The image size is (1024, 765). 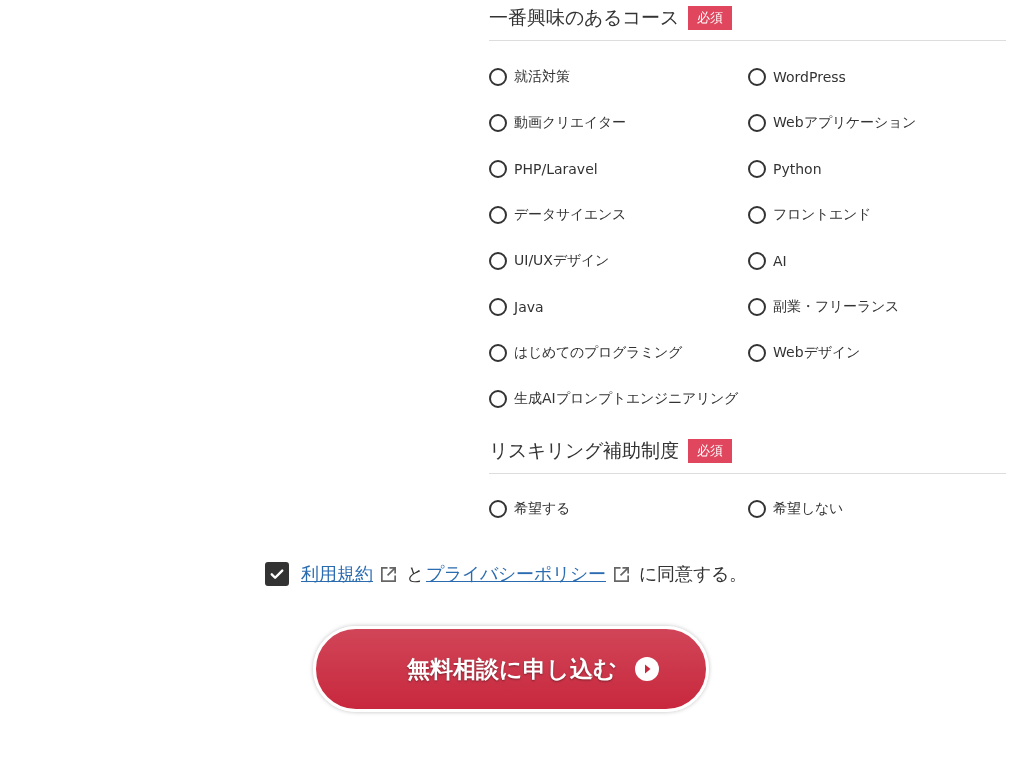 What do you see at coordinates (877, 169) in the screenshot?
I see `radio-option: Python` at bounding box center [877, 169].